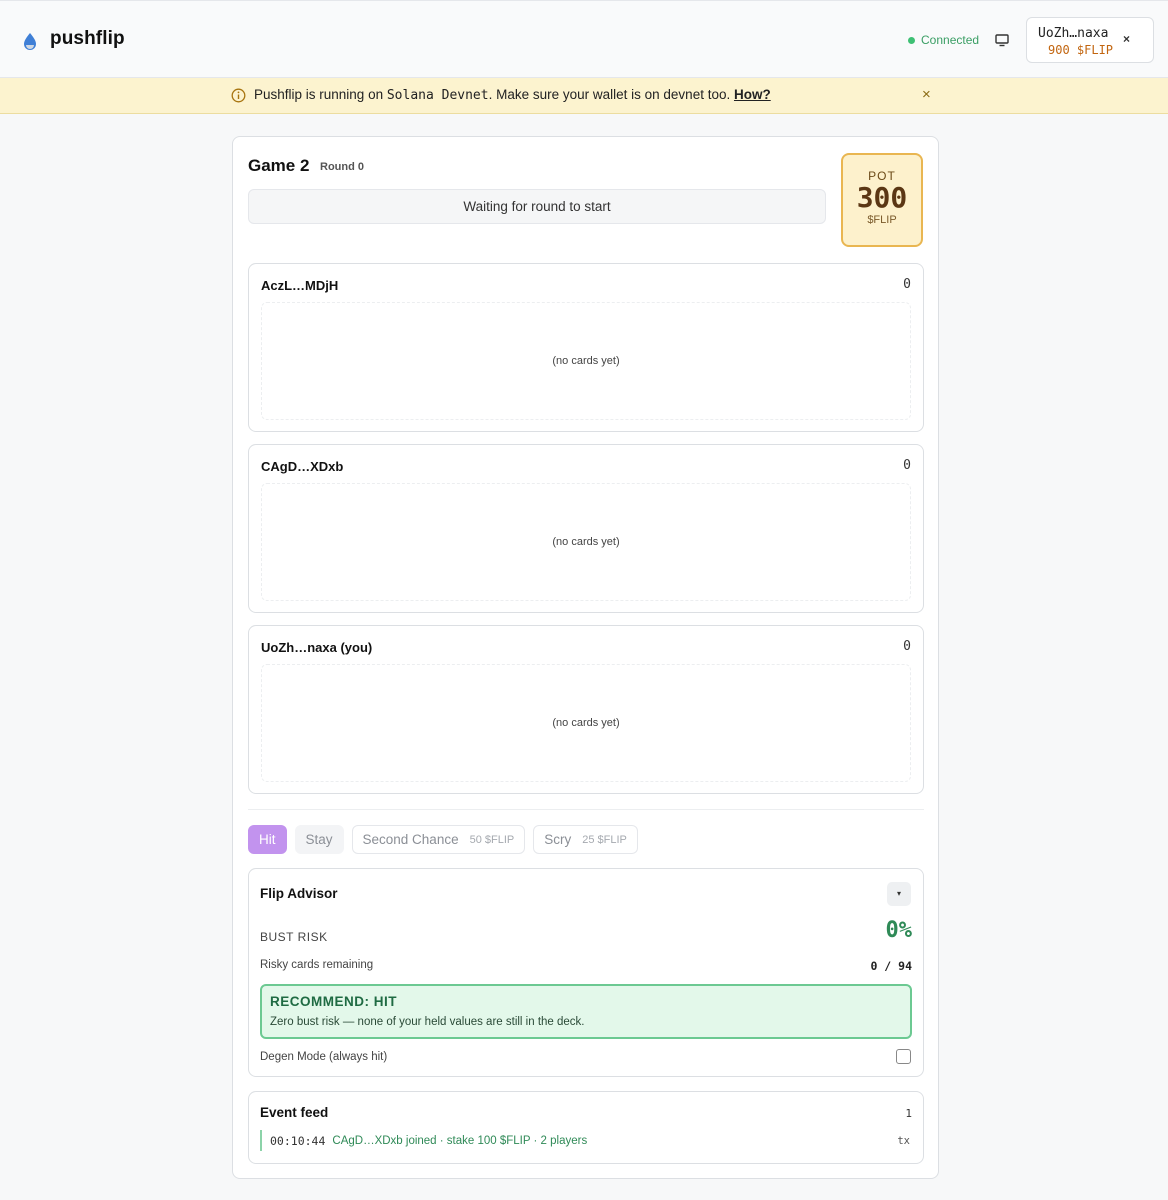 This screenshot has height=1200, width=1168. What do you see at coordinates (584, 39) in the screenshot?
I see `top-header: pushflip Connected UoZh…naxa 900 $FLIP ×` at bounding box center [584, 39].